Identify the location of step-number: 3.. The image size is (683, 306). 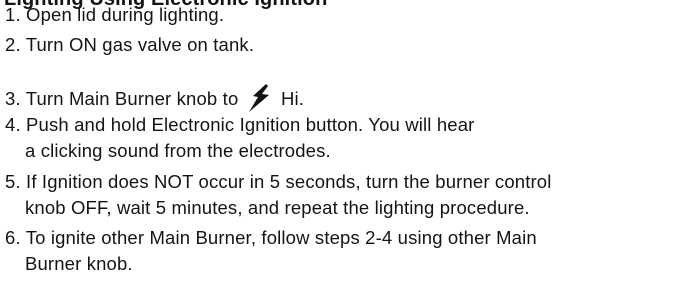
(13, 98).